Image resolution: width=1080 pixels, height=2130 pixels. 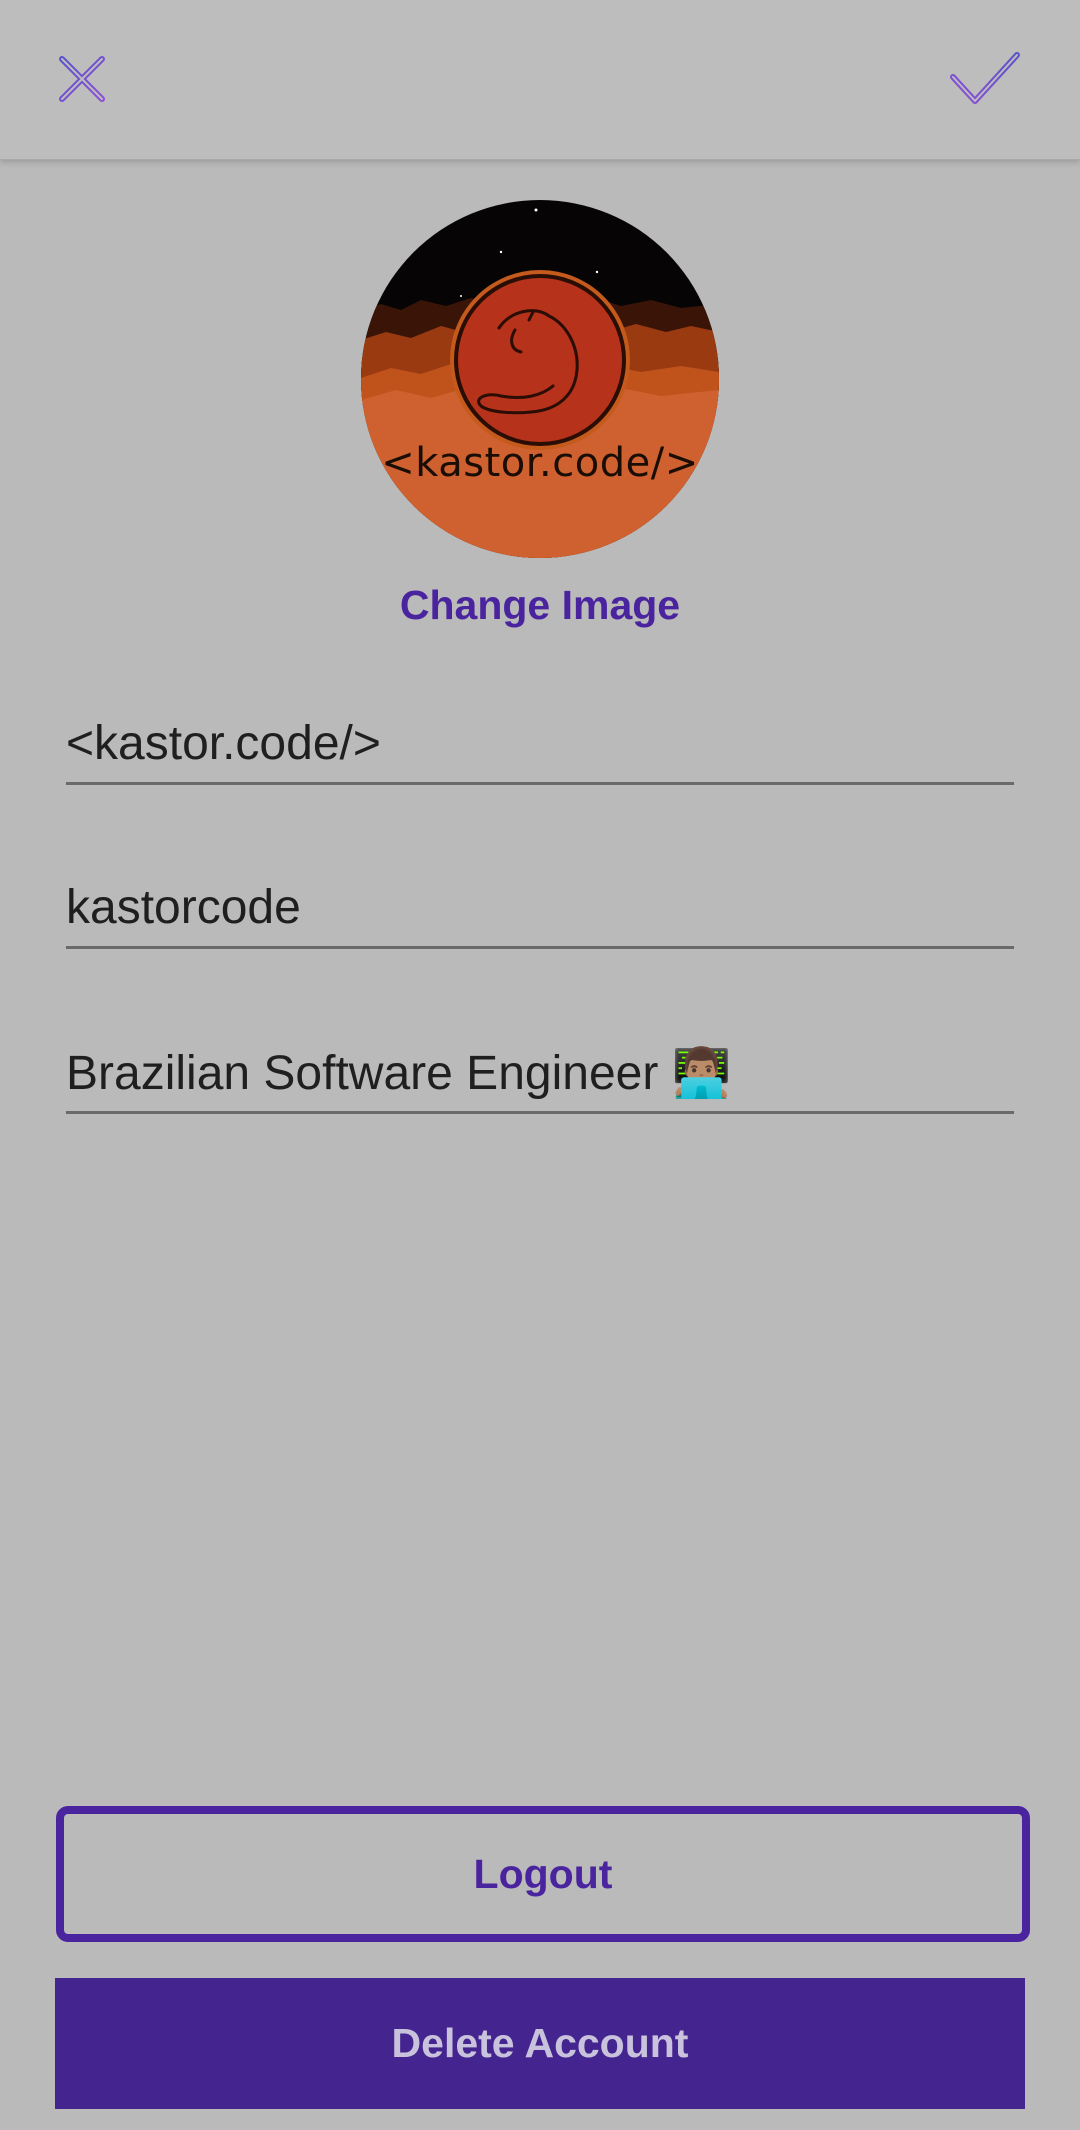 What do you see at coordinates (543, 1874) in the screenshot?
I see `logout-button: Logout` at bounding box center [543, 1874].